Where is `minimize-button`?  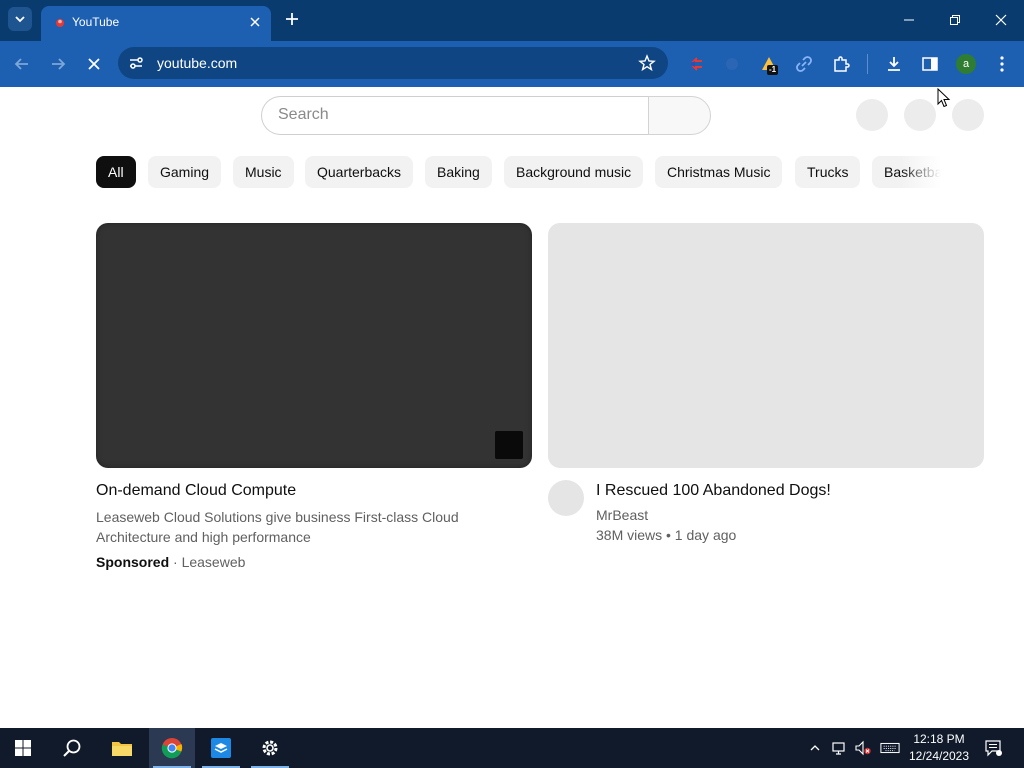 minimize-button is located at coordinates (909, 20).